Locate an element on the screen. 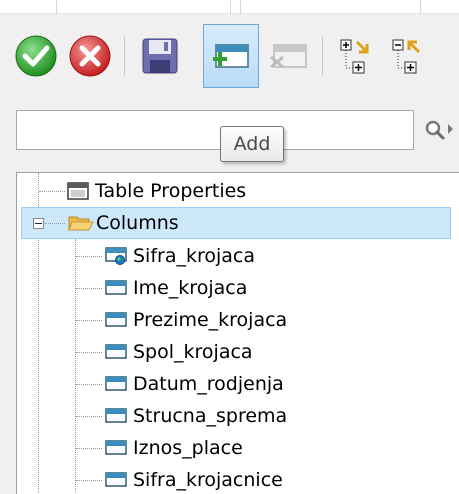 The image size is (459, 494). column-label: Sifra_krojaca is located at coordinates (194, 256).